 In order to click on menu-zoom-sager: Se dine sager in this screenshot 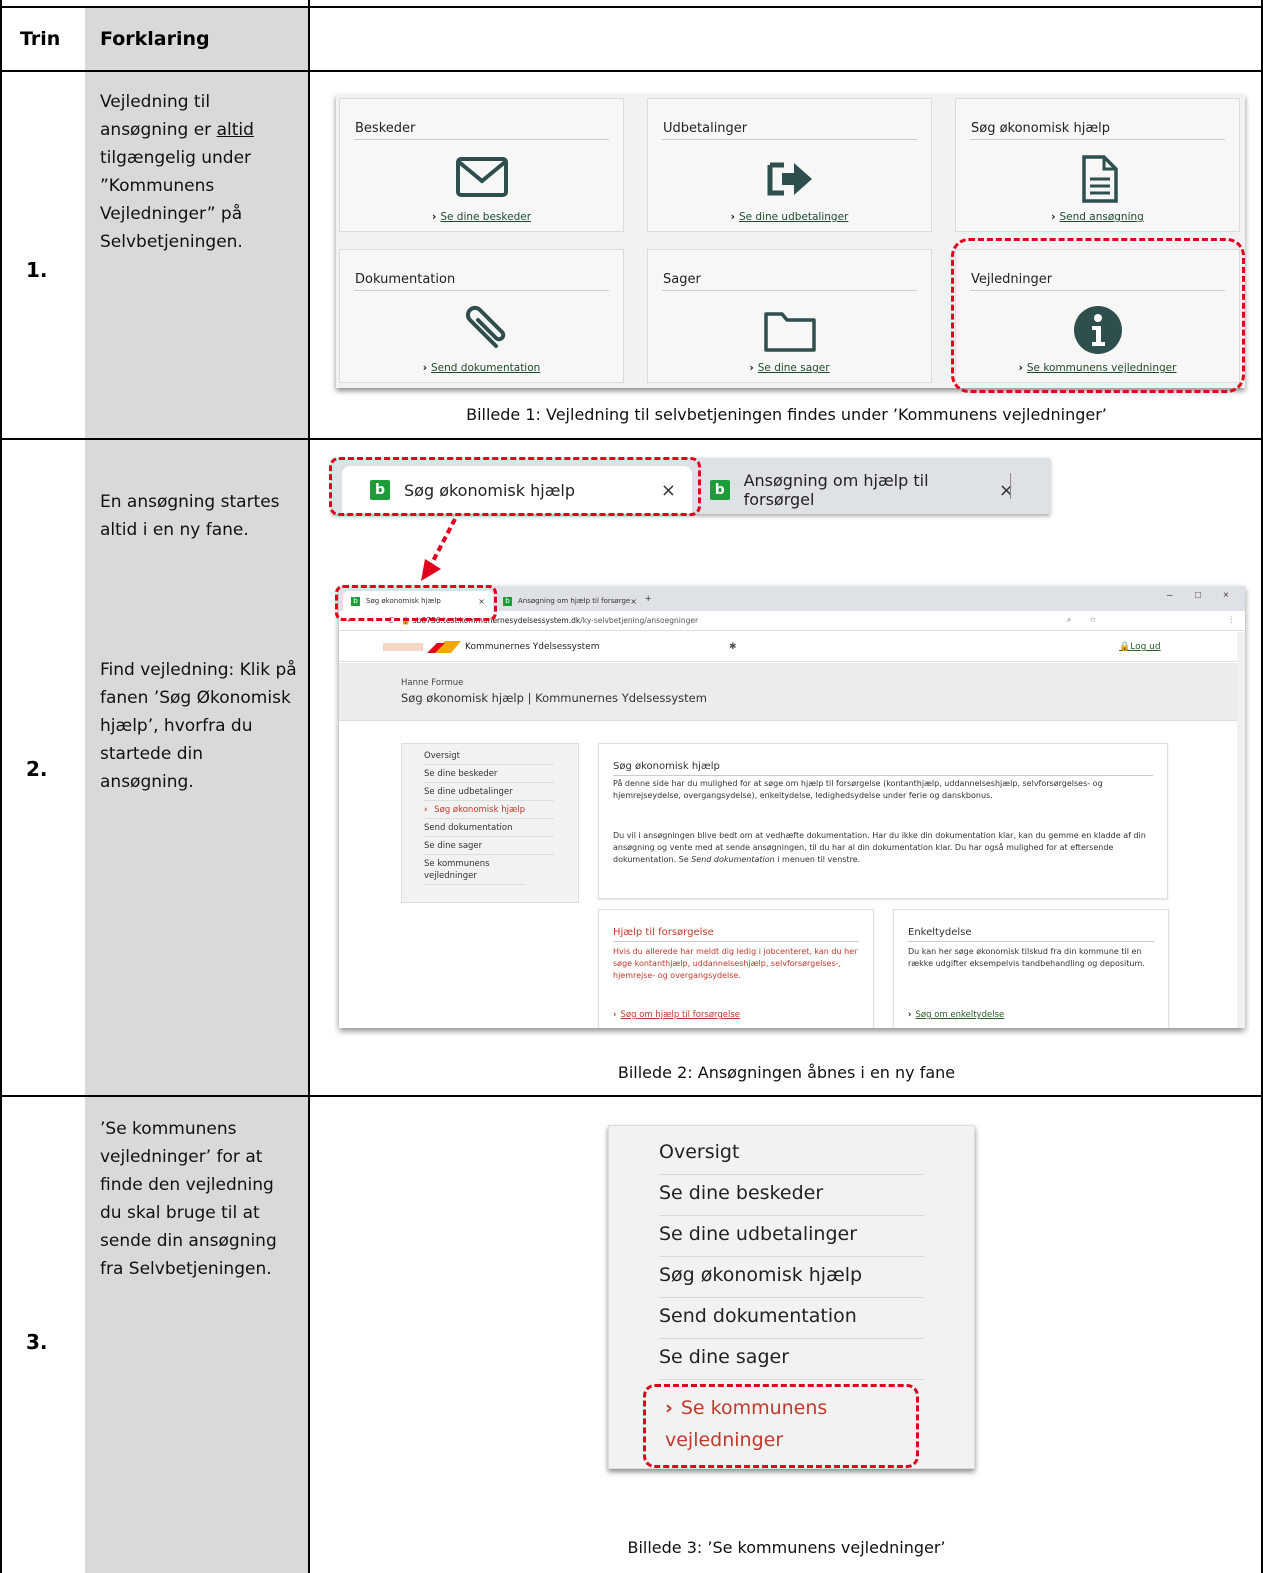, I will do `click(791, 1359)`.